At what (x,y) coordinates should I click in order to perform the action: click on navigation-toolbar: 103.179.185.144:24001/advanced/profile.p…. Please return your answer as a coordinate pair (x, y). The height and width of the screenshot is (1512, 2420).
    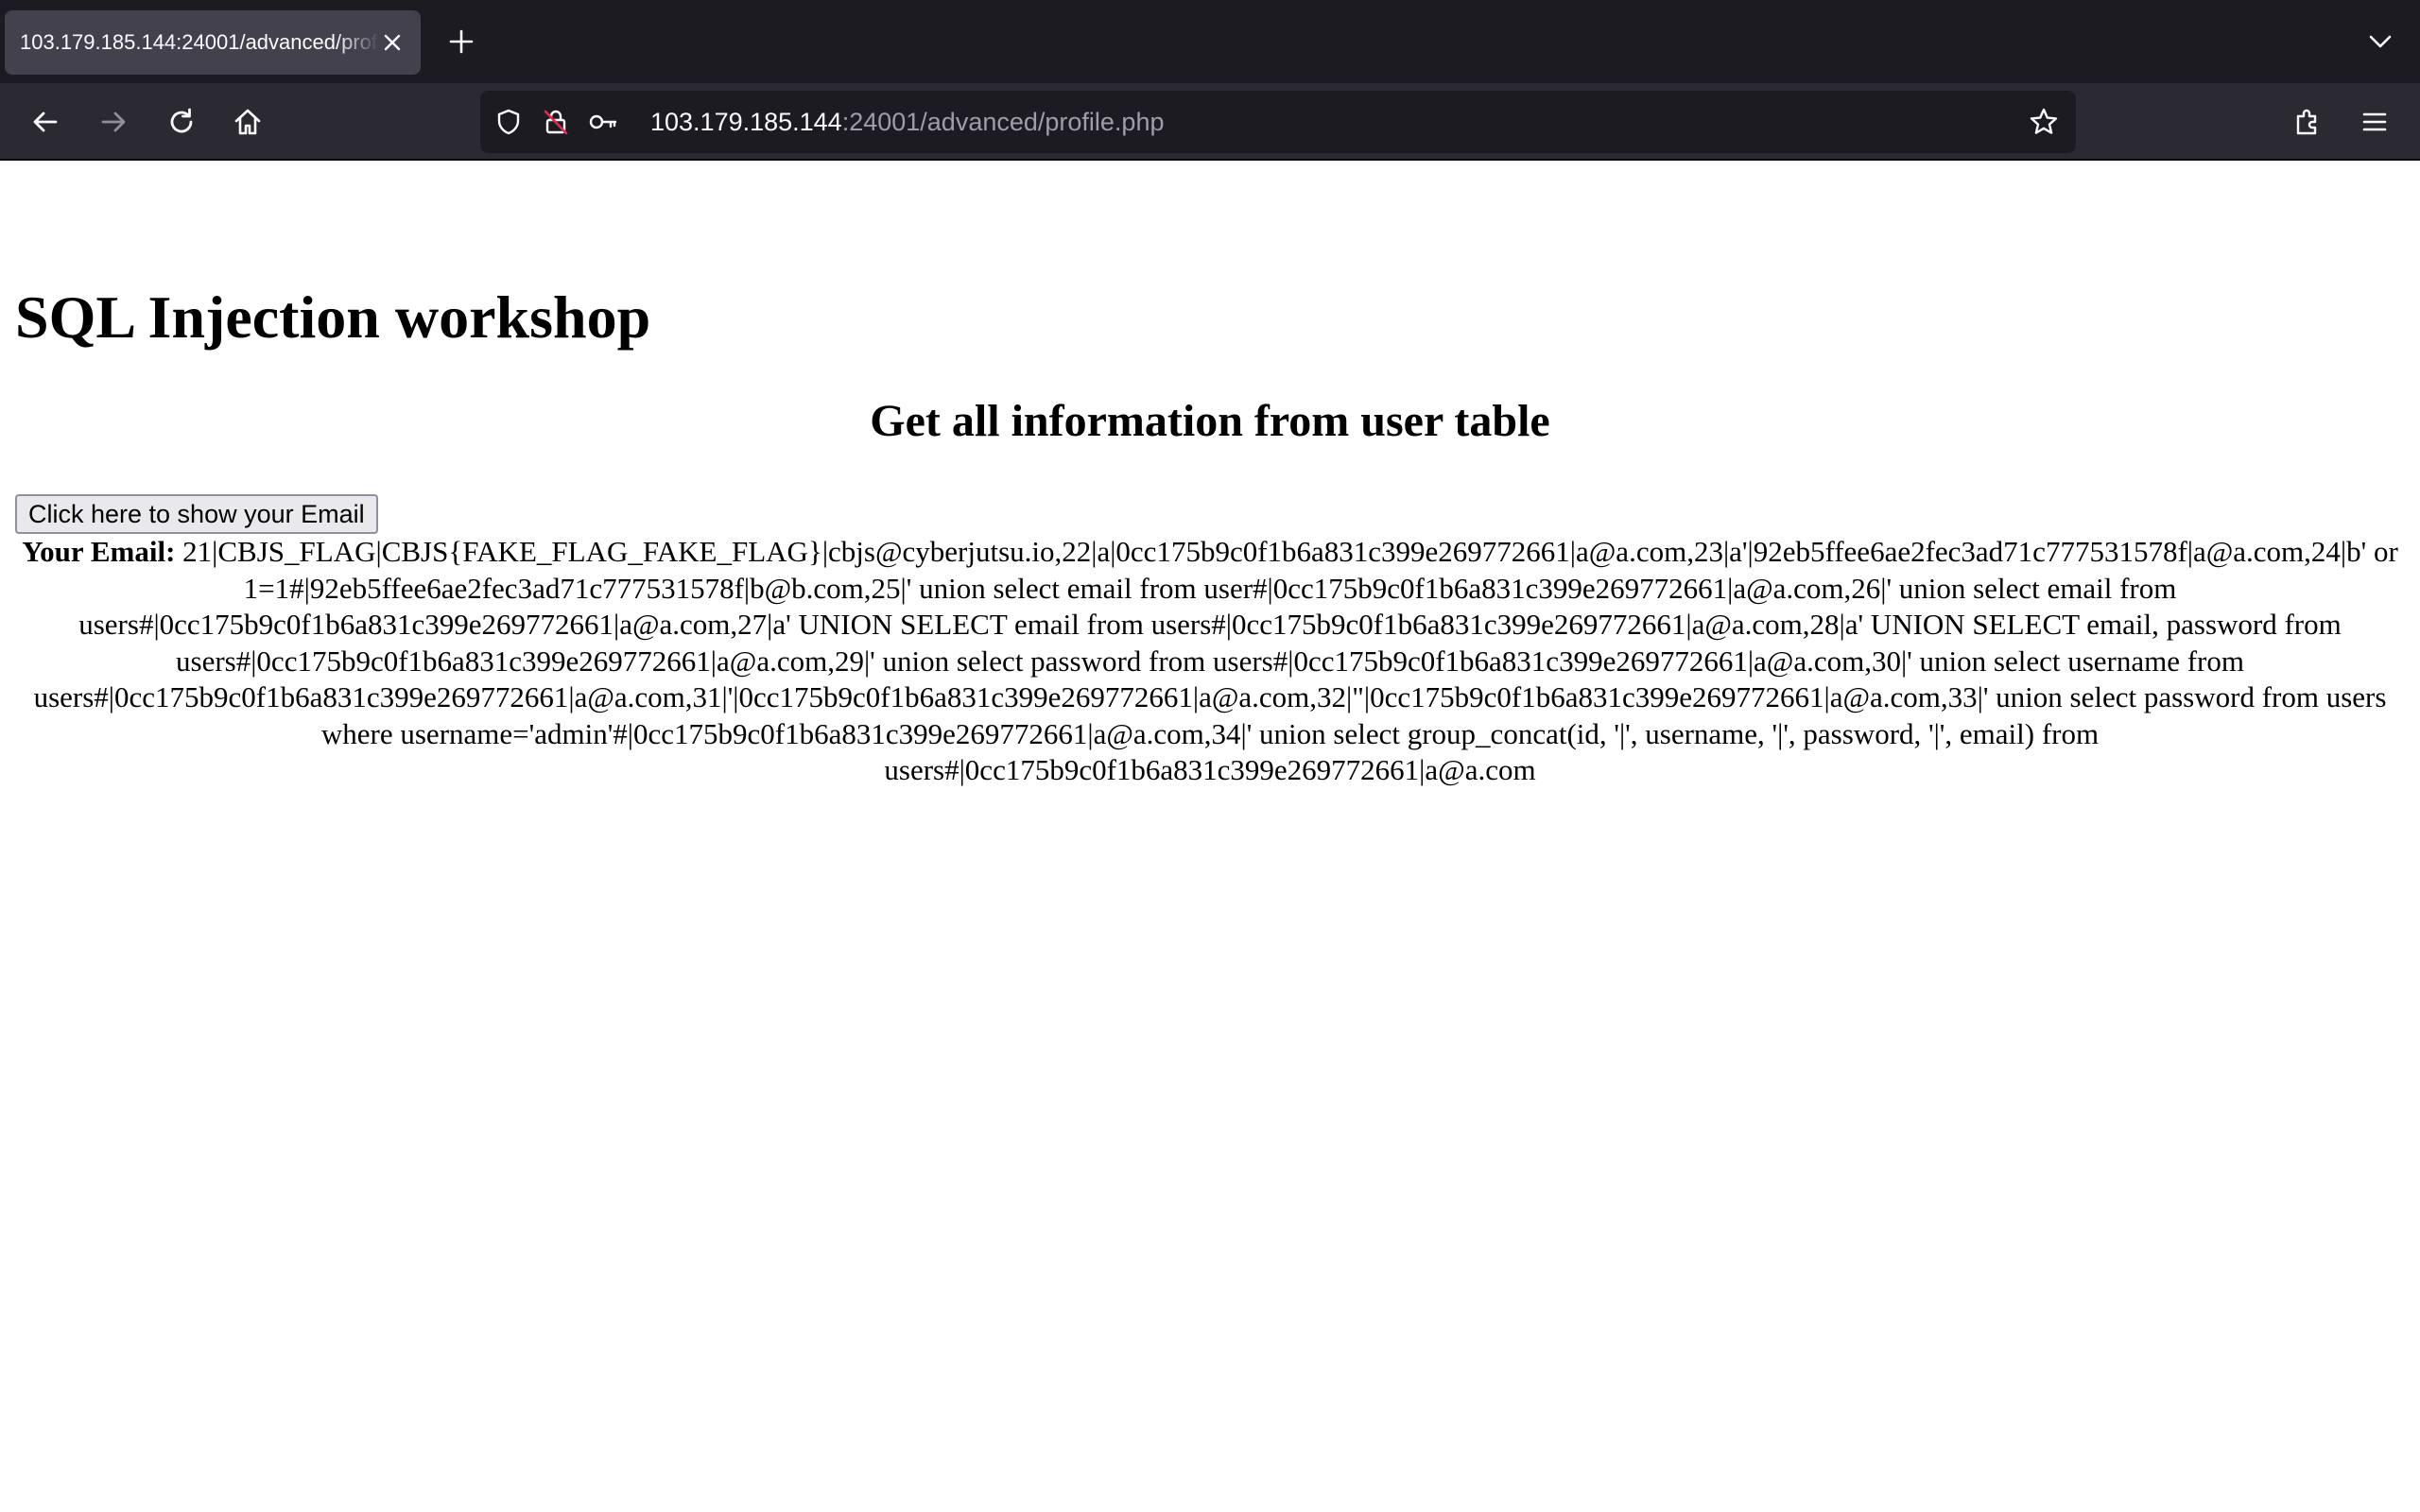
    Looking at the image, I should click on (1210, 122).